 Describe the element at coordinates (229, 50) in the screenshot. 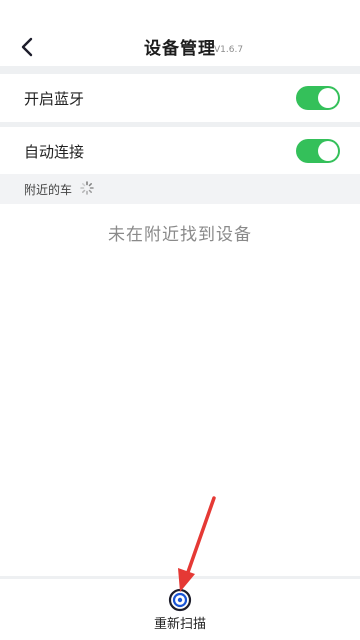

I see `version-label: V1.6.7` at that location.